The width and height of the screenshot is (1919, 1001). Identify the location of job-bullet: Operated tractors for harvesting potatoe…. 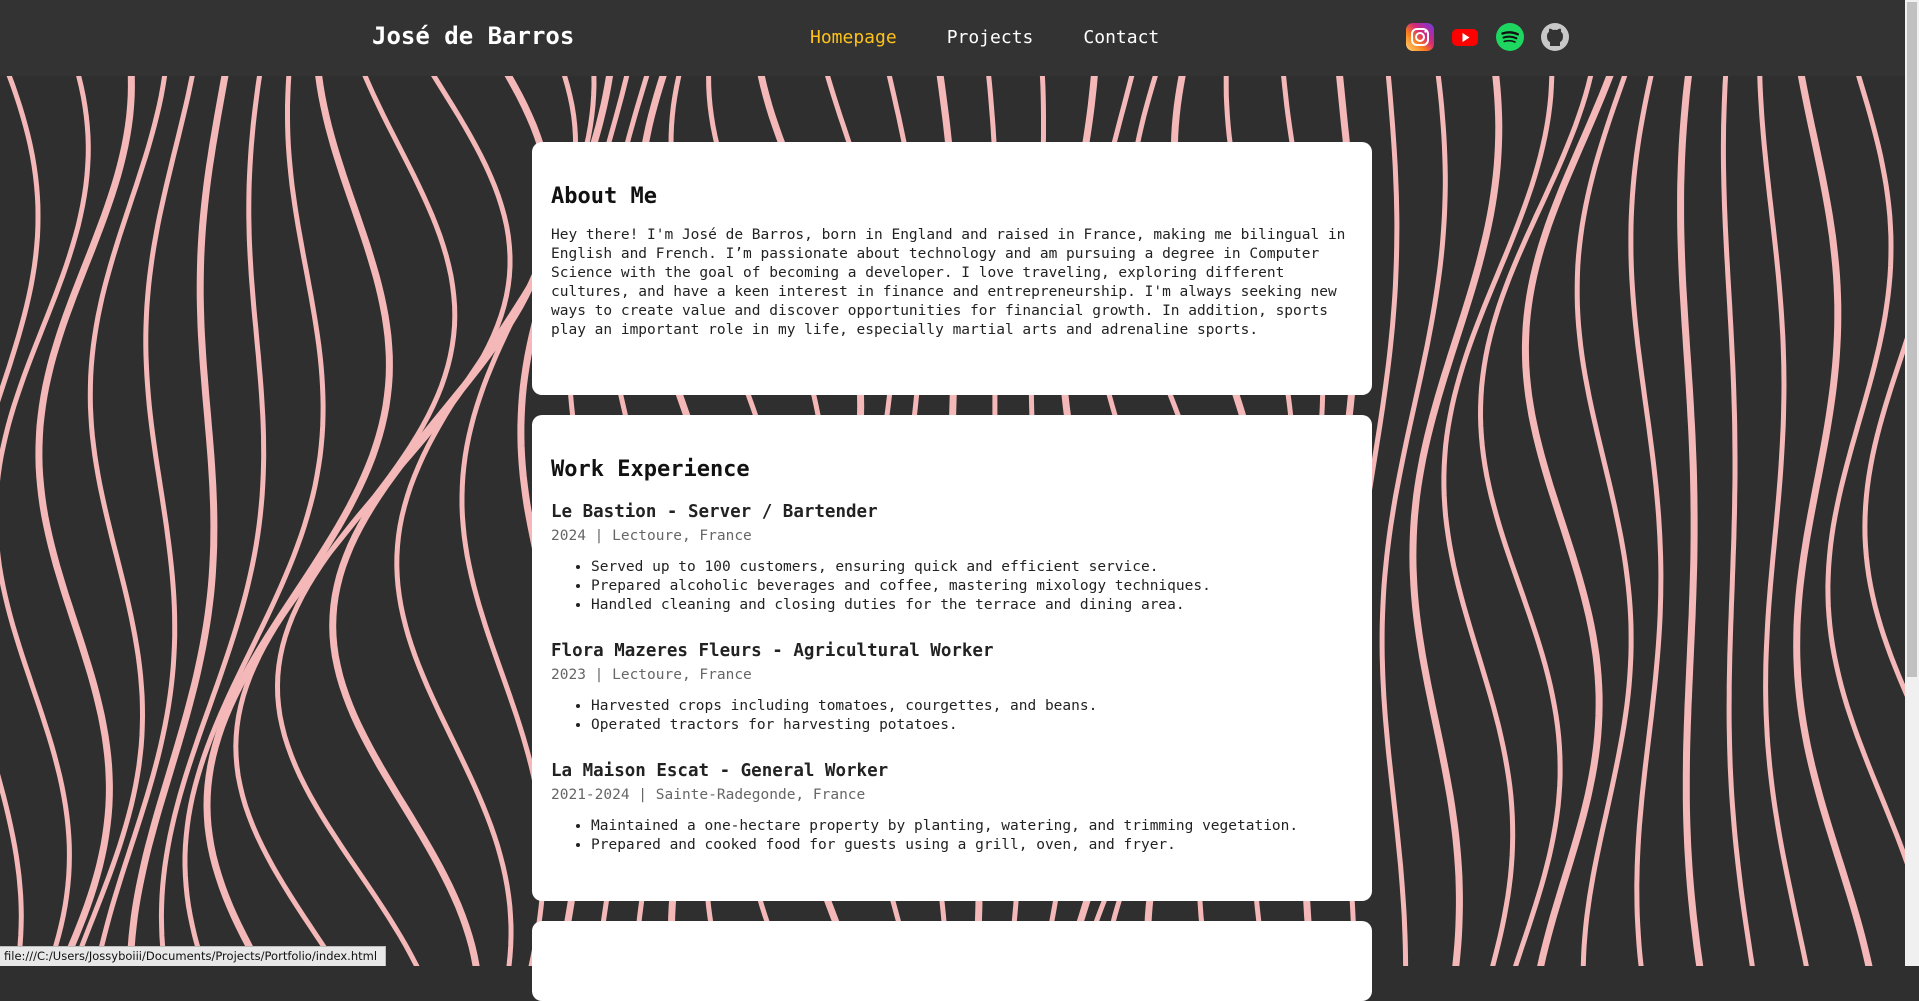
(972, 725).